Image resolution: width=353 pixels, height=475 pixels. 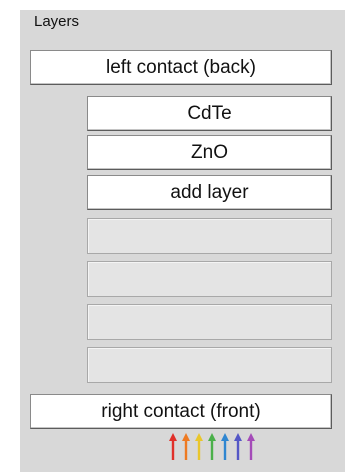 What do you see at coordinates (209, 113) in the screenshot?
I see `layer-button-cdte: CdTe` at bounding box center [209, 113].